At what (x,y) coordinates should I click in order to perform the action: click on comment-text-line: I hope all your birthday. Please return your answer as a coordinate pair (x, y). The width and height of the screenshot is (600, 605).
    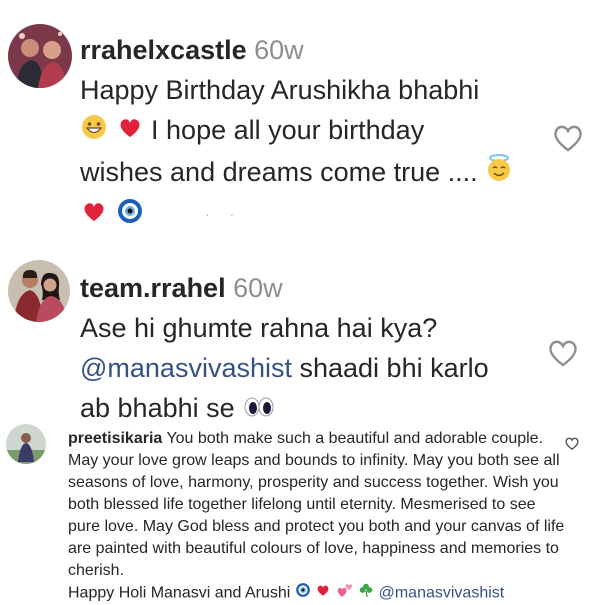
    Looking at the image, I should click on (296, 131).